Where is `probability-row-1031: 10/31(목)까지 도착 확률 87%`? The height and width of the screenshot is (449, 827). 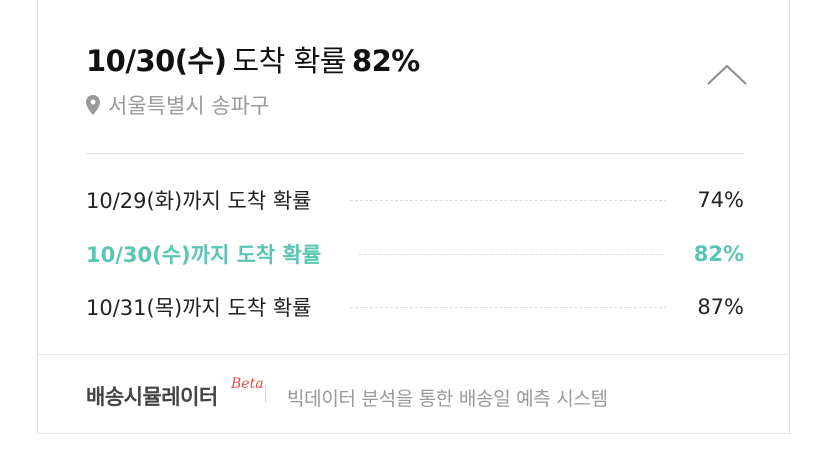 probability-row-1031: 10/31(목)까지 도착 확률 87% is located at coordinates (415, 307).